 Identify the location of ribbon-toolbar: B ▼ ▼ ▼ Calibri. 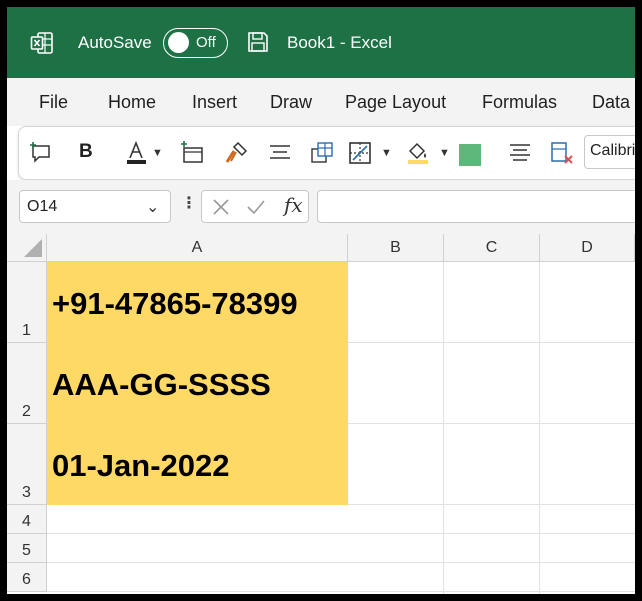
(326, 153).